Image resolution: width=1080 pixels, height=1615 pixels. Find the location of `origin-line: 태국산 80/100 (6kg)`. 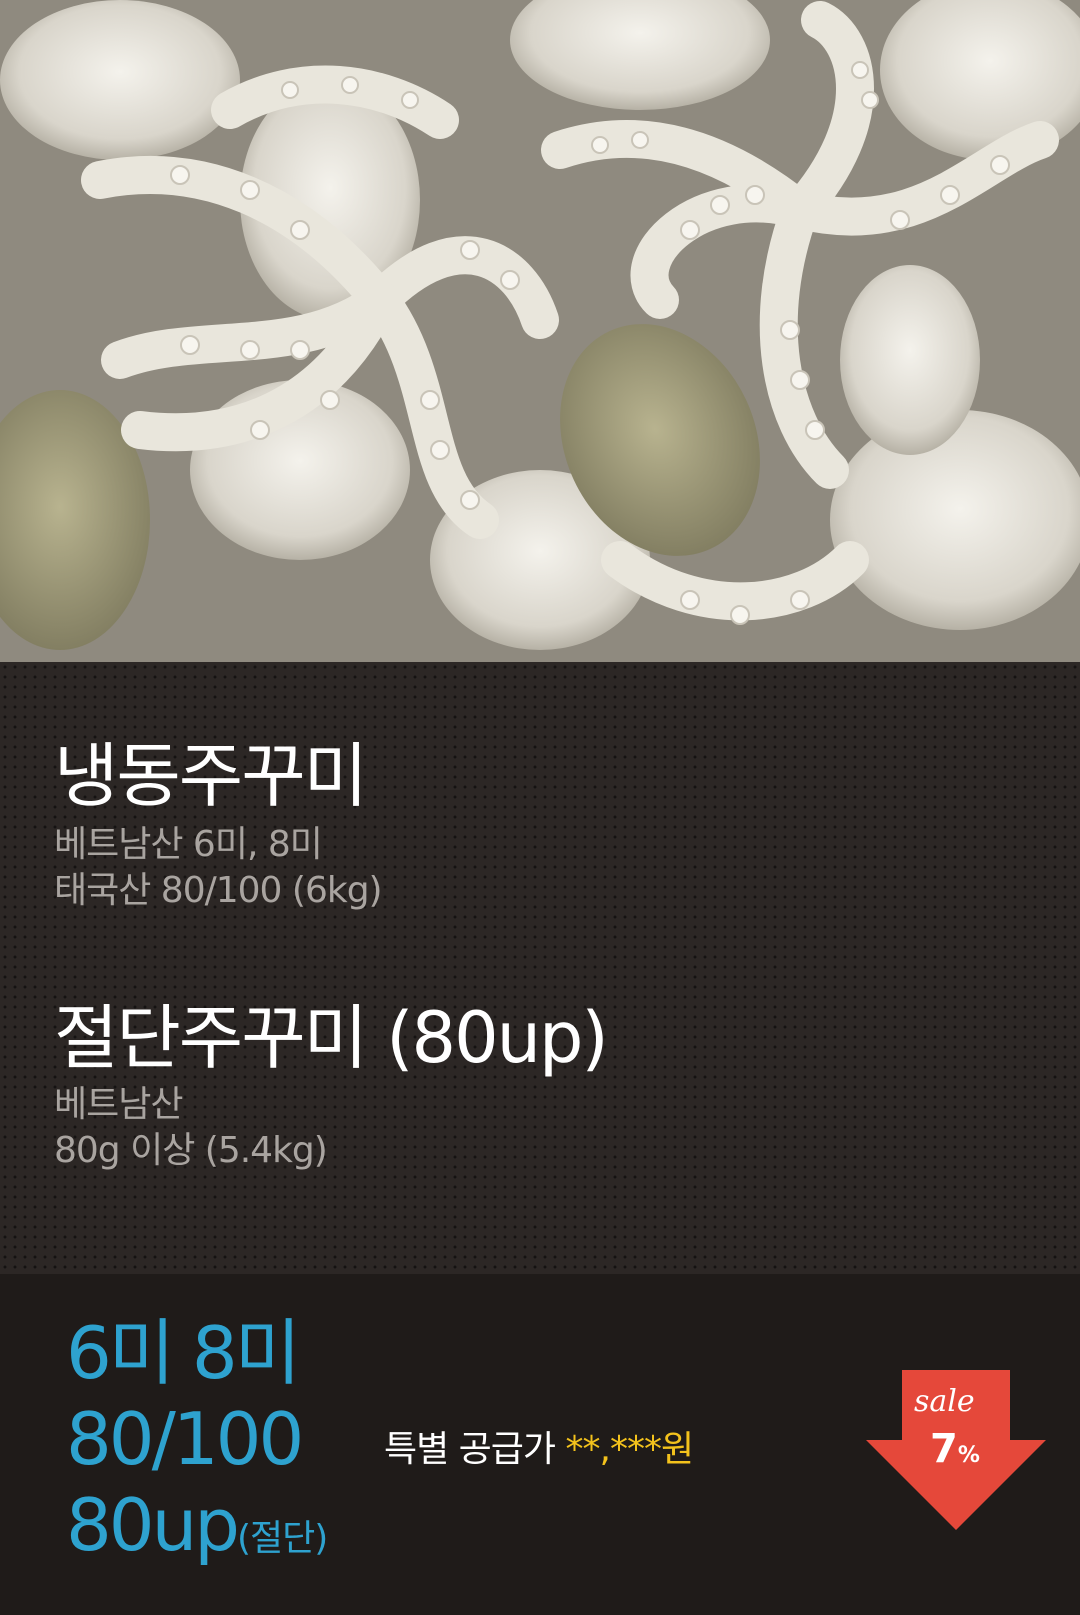

origin-line: 태국산 80/100 (6kg) is located at coordinates (218, 890).